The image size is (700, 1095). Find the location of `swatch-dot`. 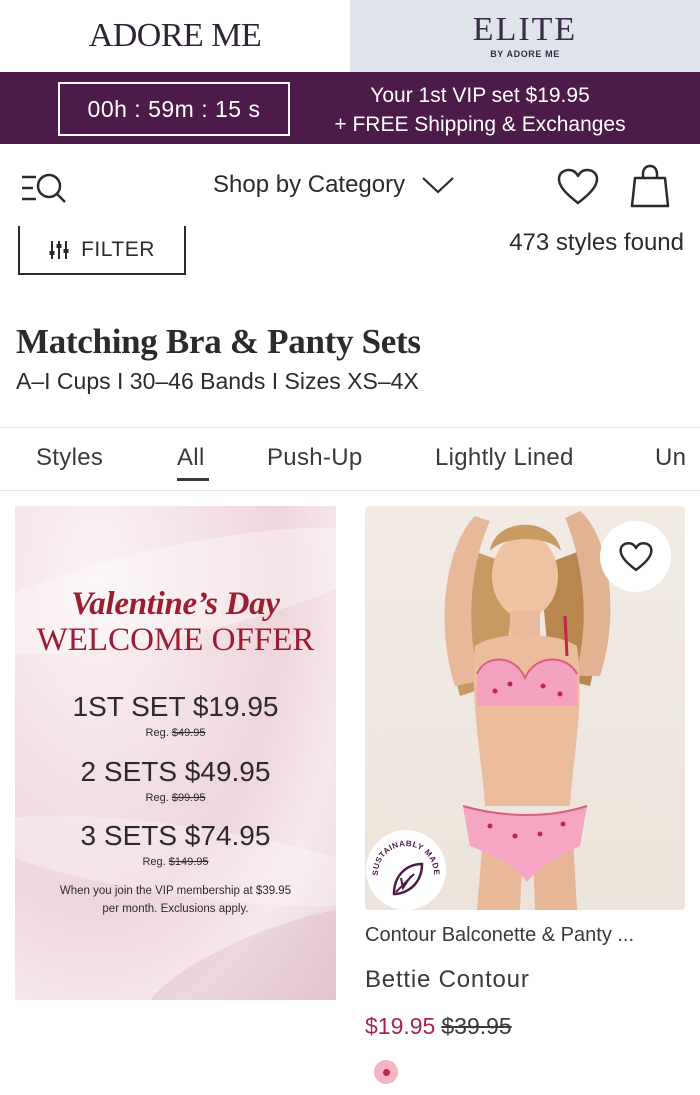

swatch-dot is located at coordinates (386, 1072).